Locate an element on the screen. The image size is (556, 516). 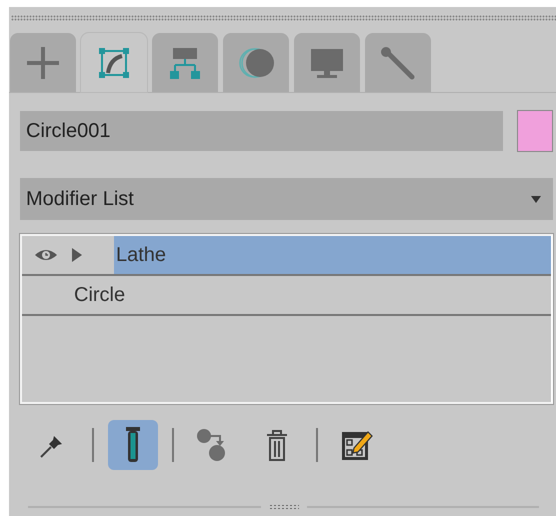
expand-arrow-icon is located at coordinates (77, 255).